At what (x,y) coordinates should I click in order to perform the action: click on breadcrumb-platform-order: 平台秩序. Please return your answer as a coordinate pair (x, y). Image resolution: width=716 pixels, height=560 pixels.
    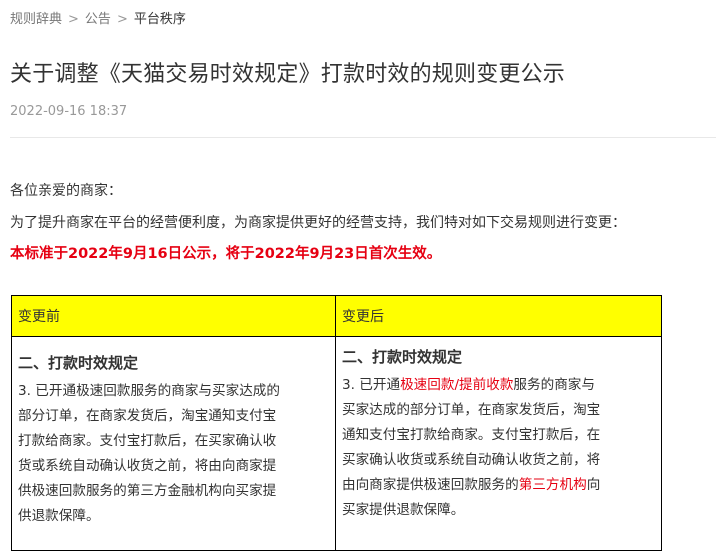
    Looking at the image, I should click on (160, 19).